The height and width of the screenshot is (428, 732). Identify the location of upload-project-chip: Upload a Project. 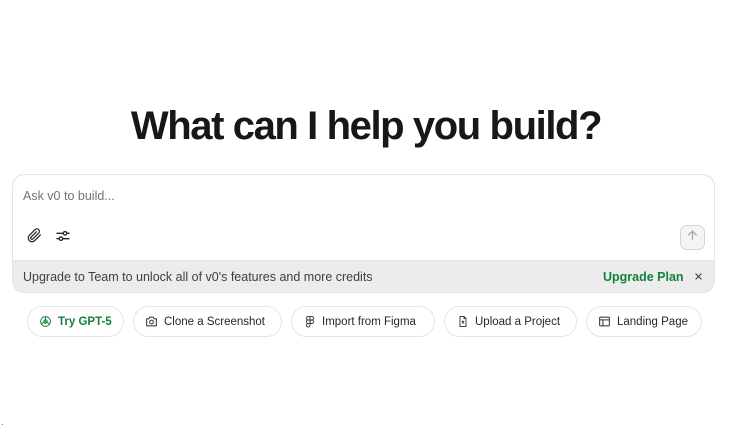
(510, 321).